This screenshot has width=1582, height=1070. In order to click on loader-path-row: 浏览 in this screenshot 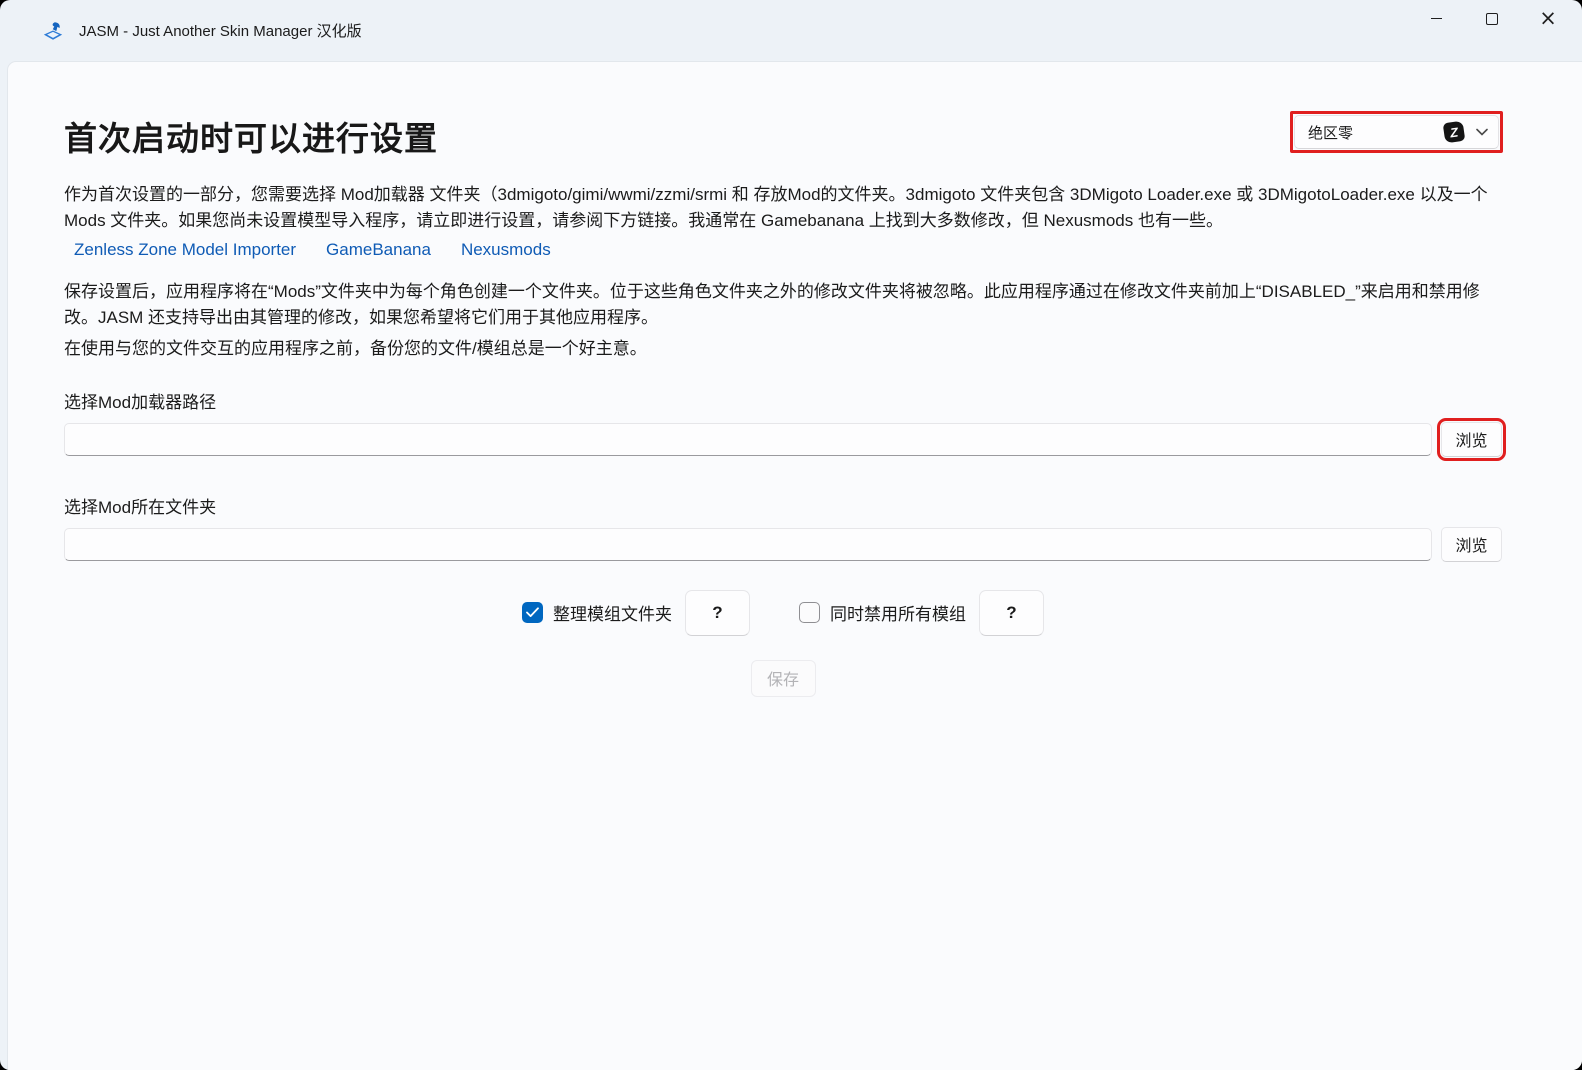, I will do `click(785, 439)`.